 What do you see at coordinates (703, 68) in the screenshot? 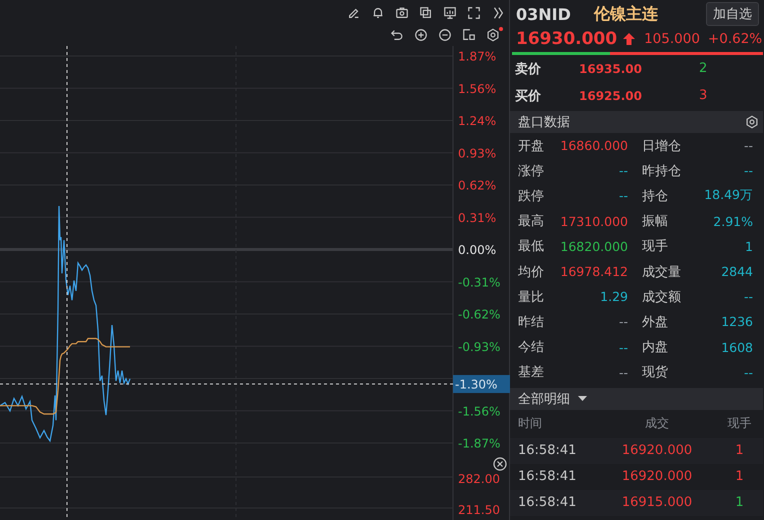
I see `order-volume: 2` at bounding box center [703, 68].